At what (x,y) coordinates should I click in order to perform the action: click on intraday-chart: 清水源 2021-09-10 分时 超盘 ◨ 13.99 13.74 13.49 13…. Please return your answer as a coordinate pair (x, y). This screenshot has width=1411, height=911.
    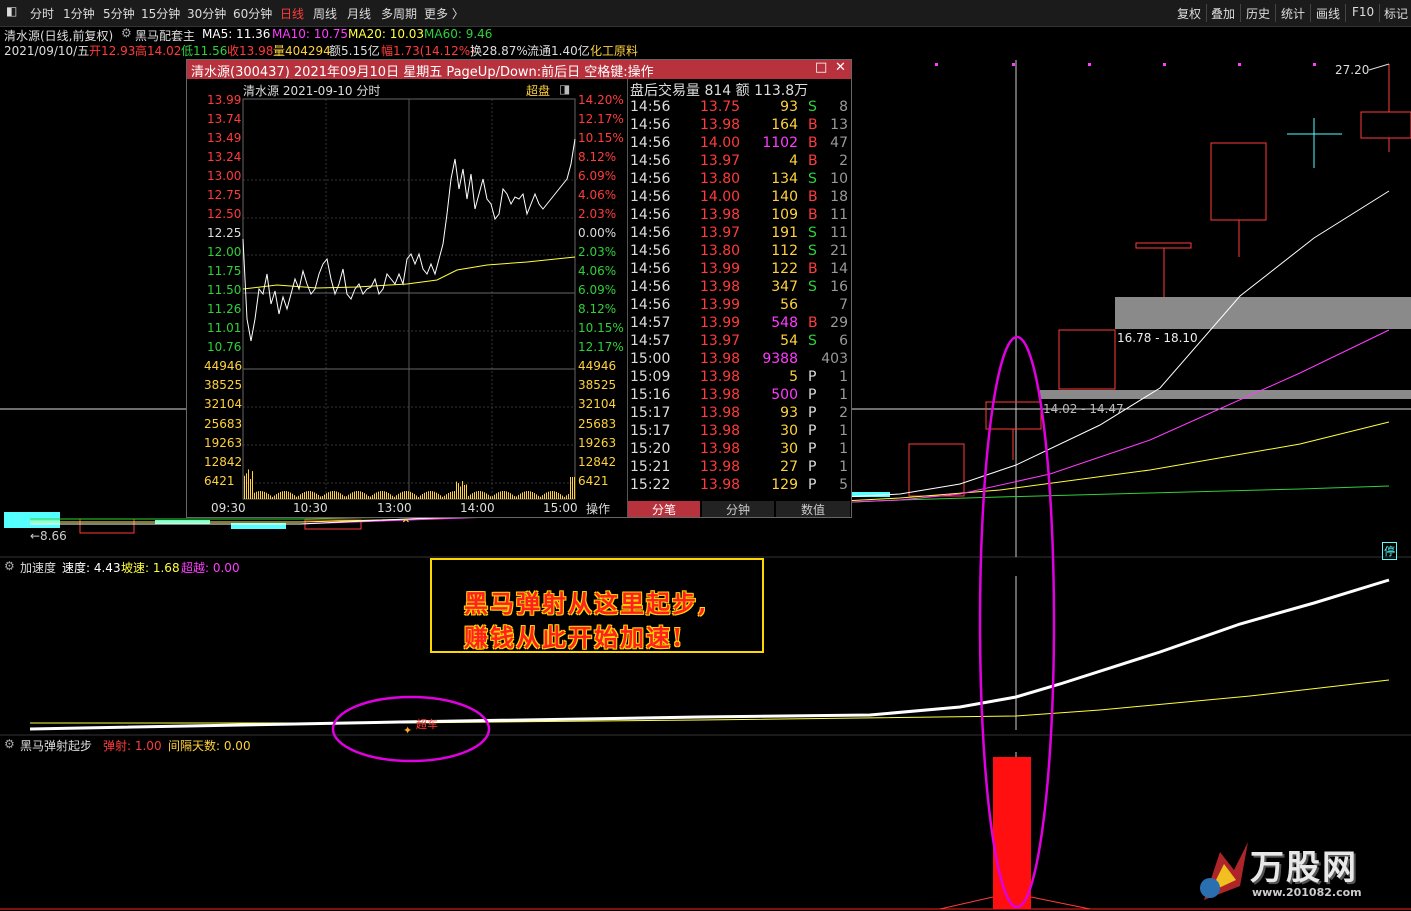
    Looking at the image, I should click on (407, 298).